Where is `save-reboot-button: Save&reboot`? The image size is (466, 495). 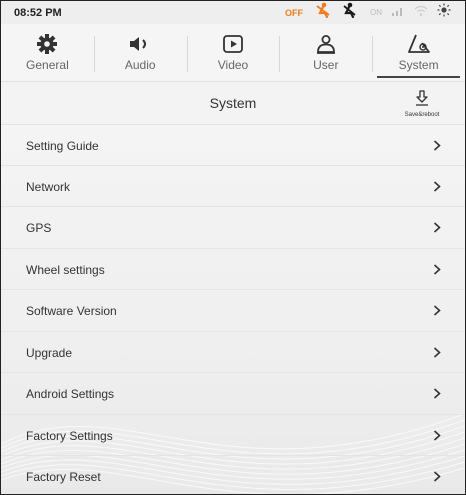
save-reboot-button: Save&reboot is located at coordinates (422, 104).